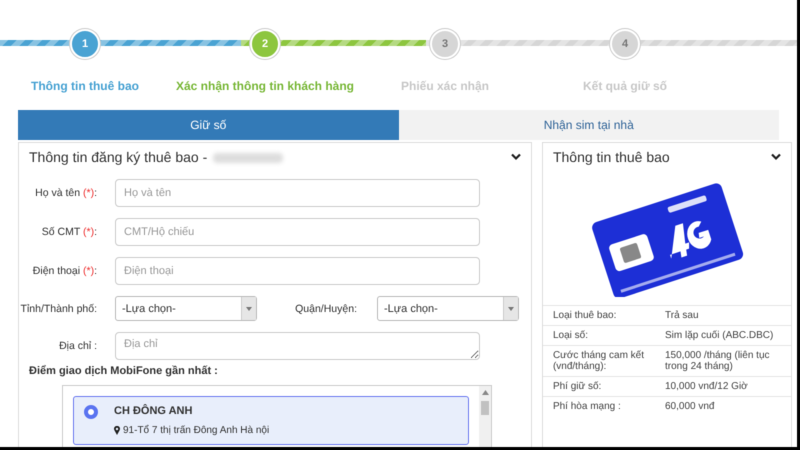 The width and height of the screenshot is (800, 450). Describe the element at coordinates (599, 336) in the screenshot. I see `info-label: Loại số:` at that location.